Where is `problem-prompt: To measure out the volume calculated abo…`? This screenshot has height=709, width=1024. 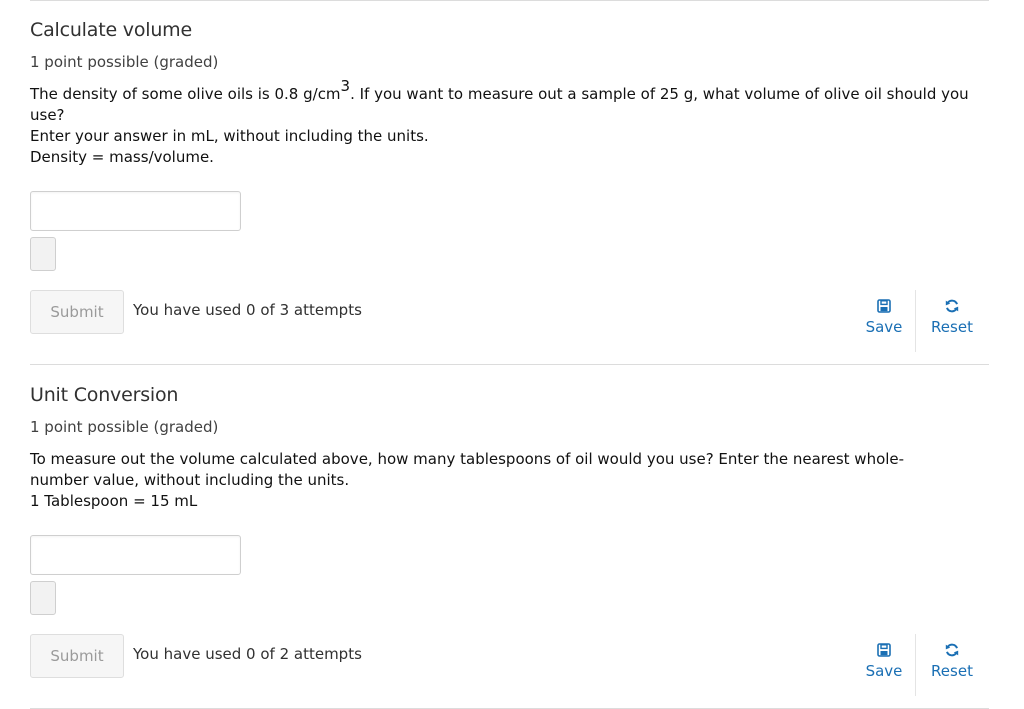 problem-prompt: To measure out the volume calculated abo… is located at coordinates (509, 480).